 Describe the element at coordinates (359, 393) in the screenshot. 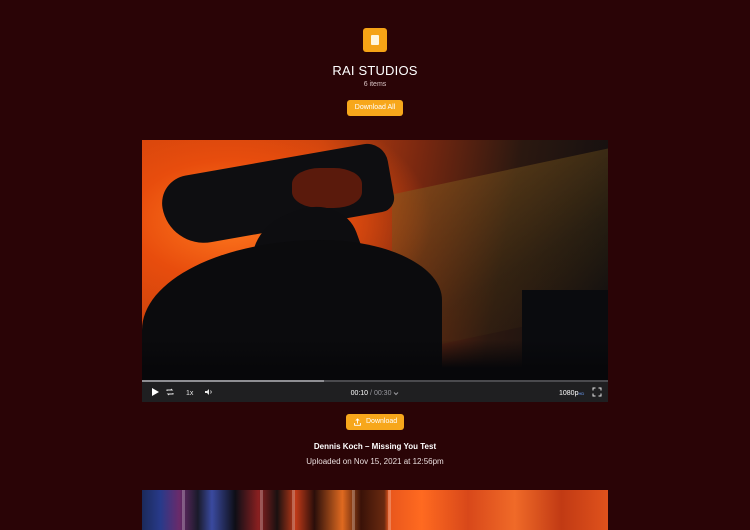

I see `current-time: 00:10` at that location.